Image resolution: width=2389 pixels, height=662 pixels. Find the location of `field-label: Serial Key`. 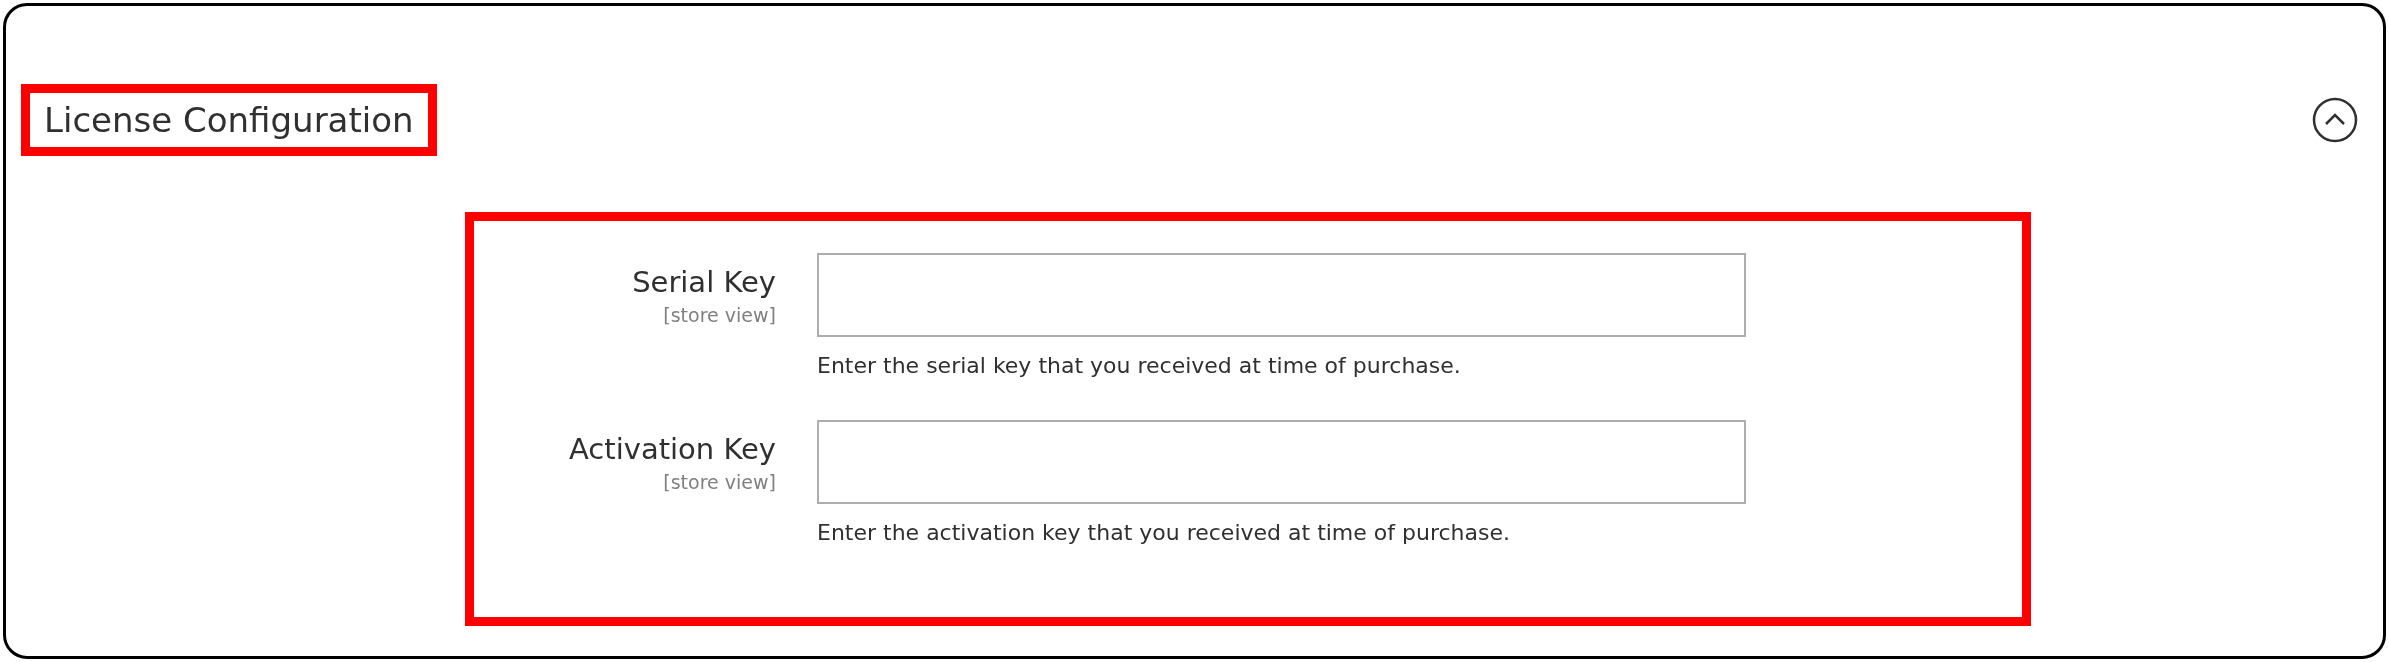

field-label: Serial Key is located at coordinates (704, 282).